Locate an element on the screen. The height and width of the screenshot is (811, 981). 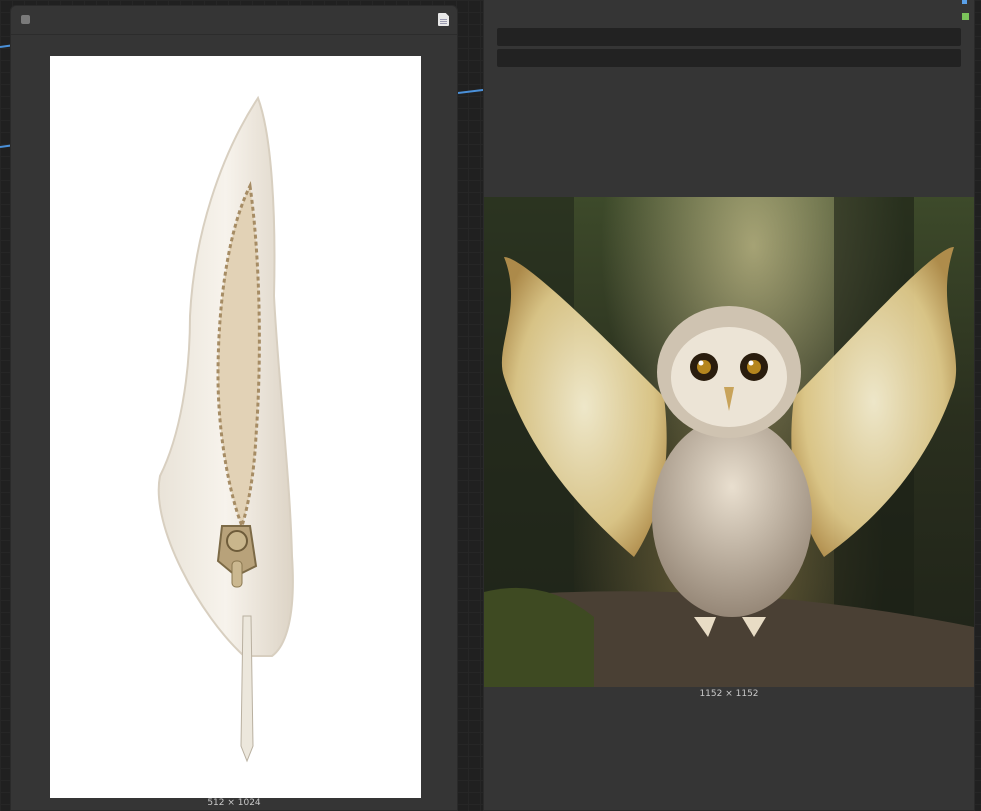
node-title-bar is located at coordinates (234, 20).